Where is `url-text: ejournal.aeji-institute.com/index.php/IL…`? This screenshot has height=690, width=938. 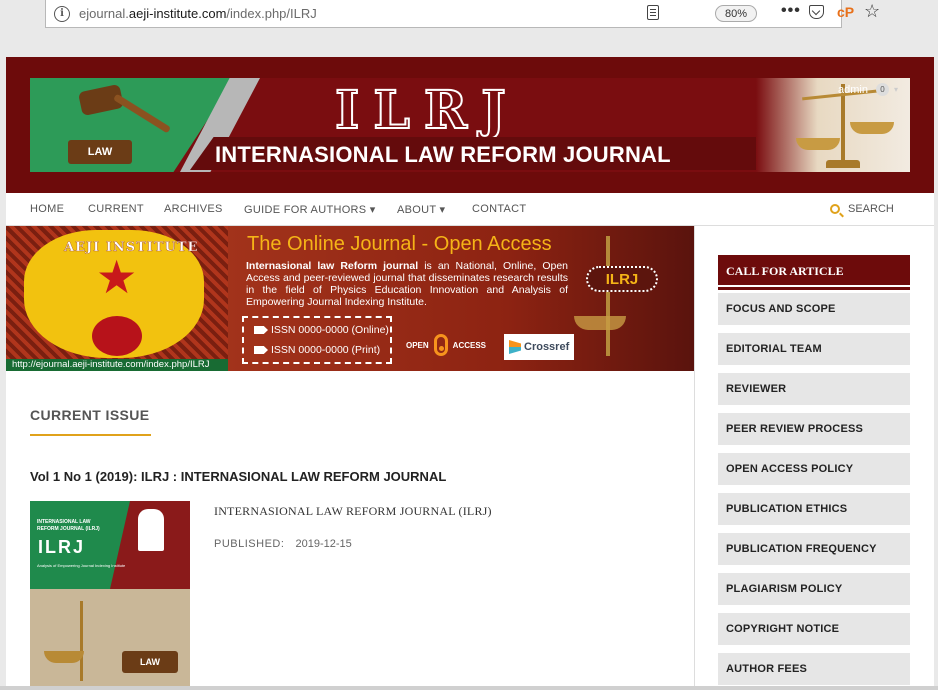 url-text: ejournal.aeji-institute.com/index.php/IL… is located at coordinates (198, 13).